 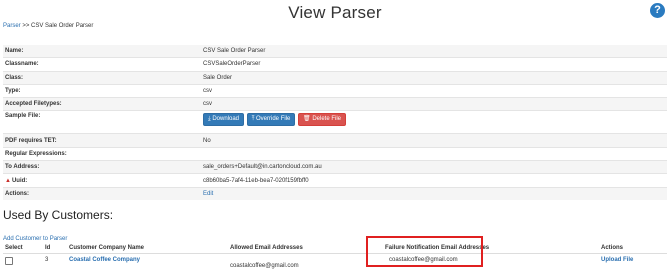 What do you see at coordinates (147, 266) in the screenshot?
I see `company-cell: Coastal Coffee Company` at bounding box center [147, 266].